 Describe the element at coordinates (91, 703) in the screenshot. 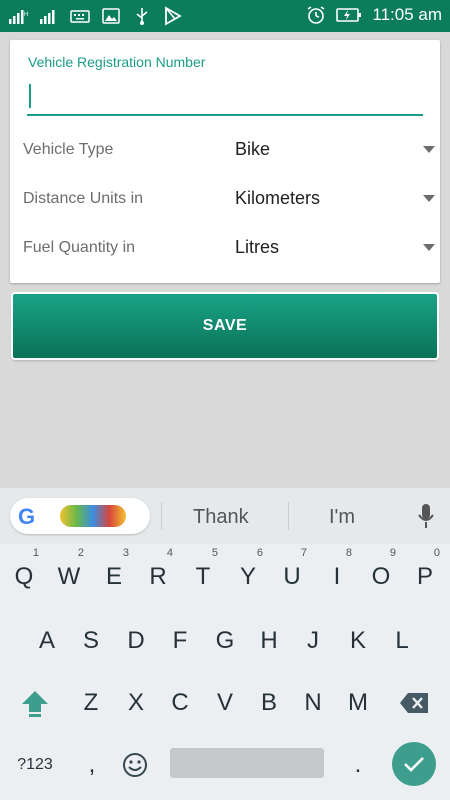

I see `key-z: Z` at that location.